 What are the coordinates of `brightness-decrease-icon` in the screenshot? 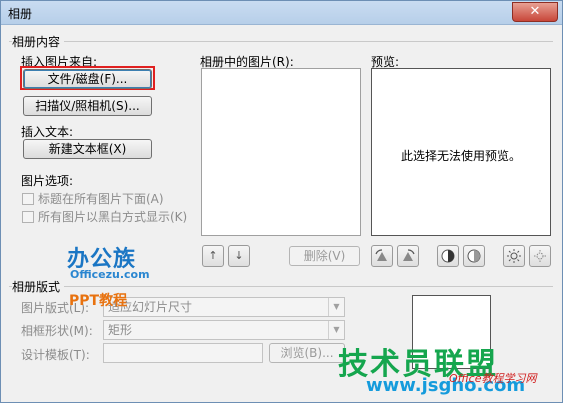 It's located at (540, 256).